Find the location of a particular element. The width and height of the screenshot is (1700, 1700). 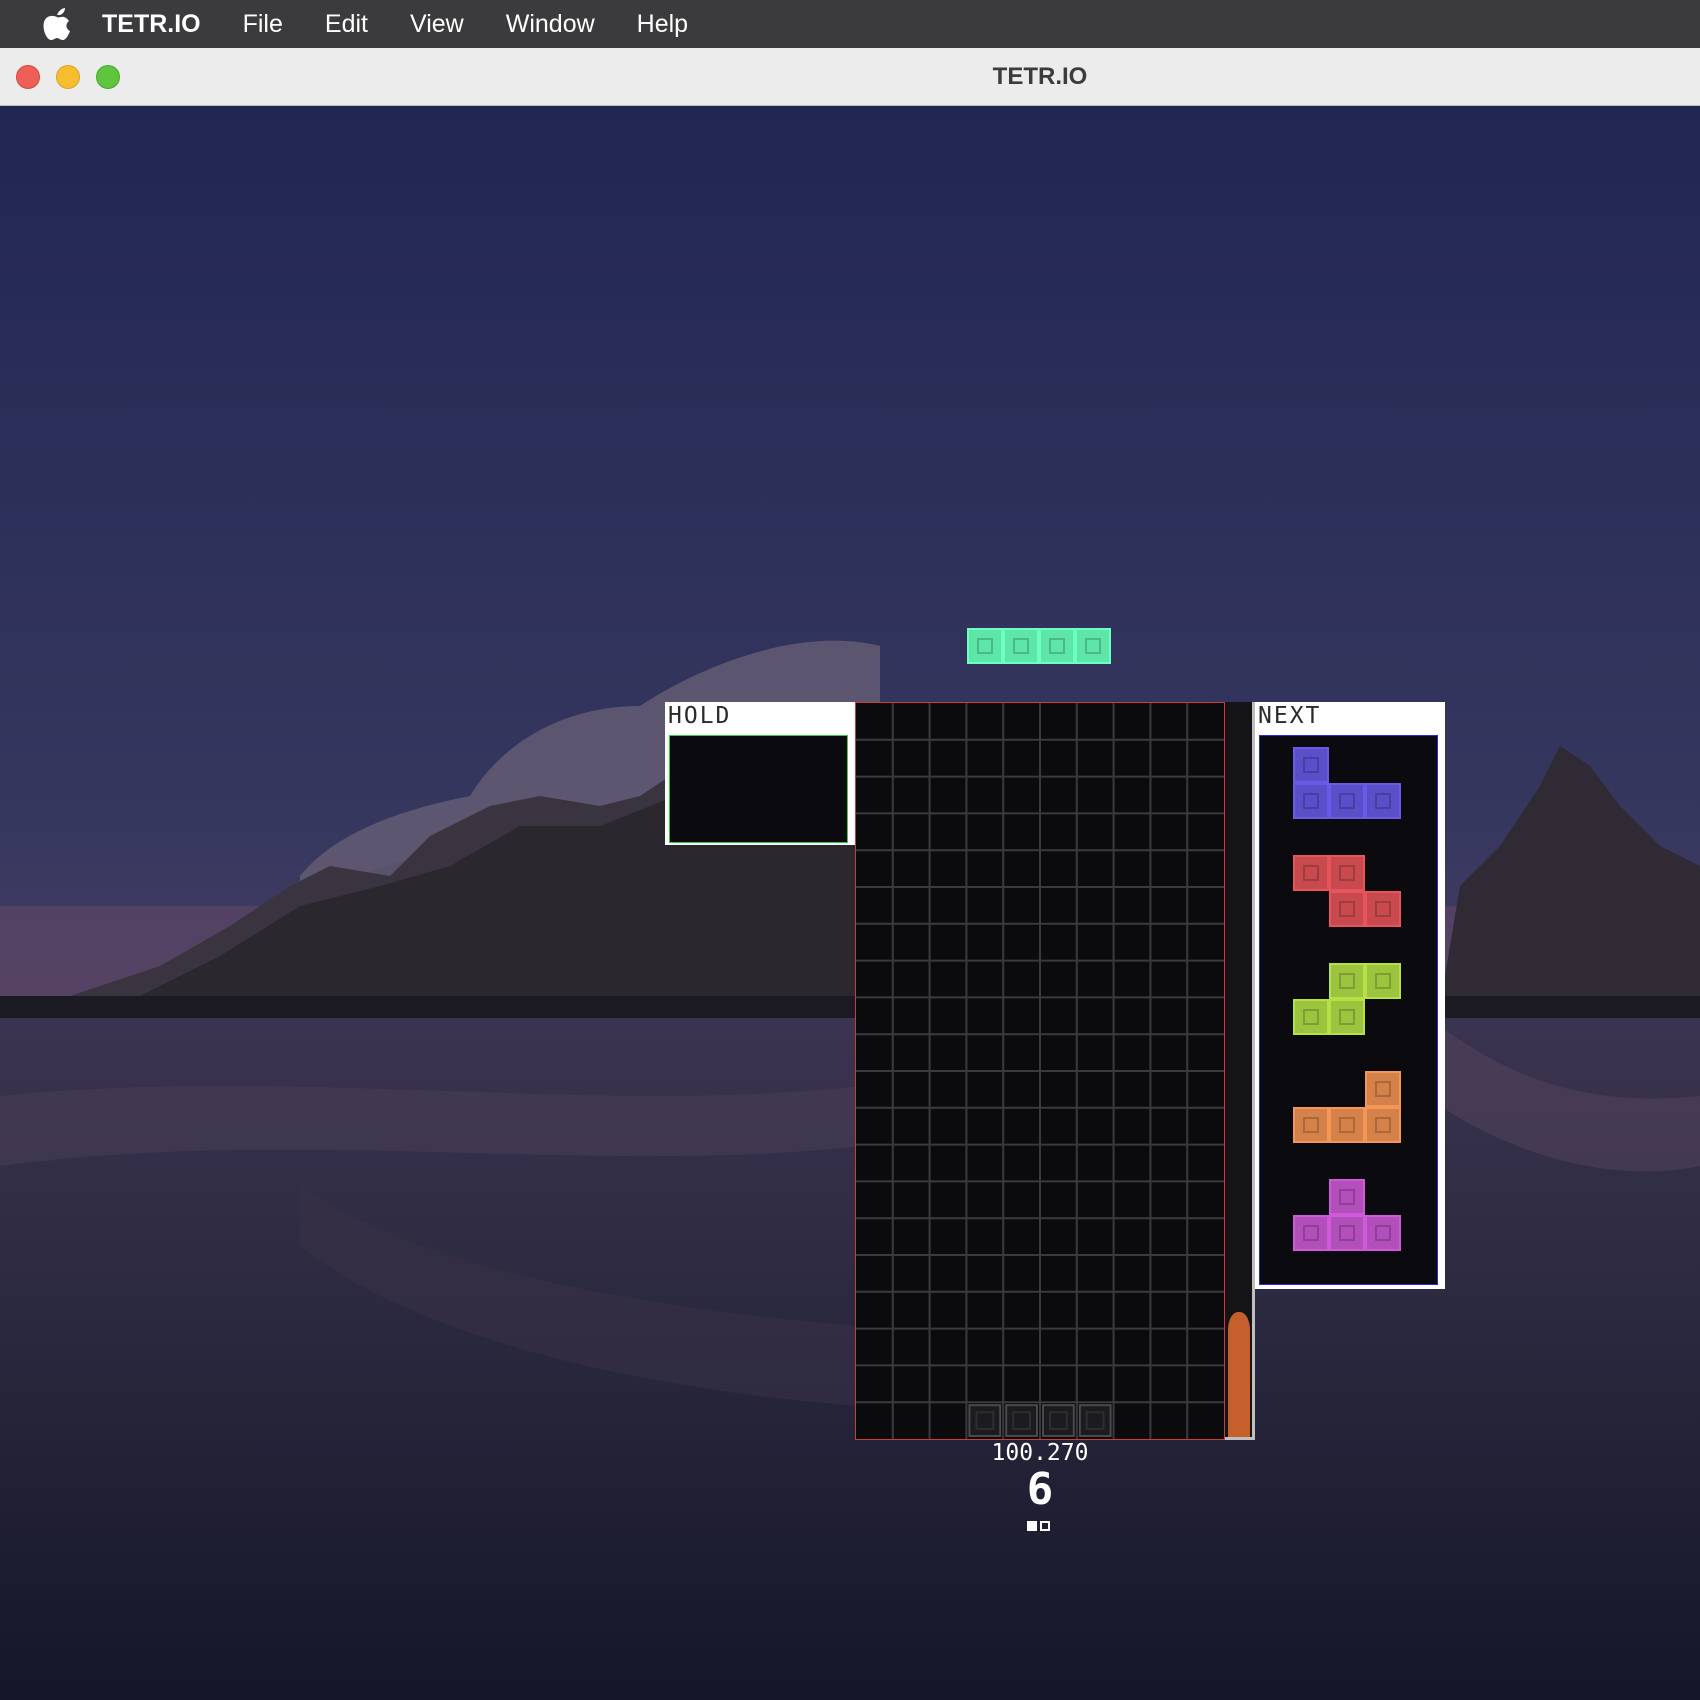

menu-view: View is located at coordinates (437, 24).